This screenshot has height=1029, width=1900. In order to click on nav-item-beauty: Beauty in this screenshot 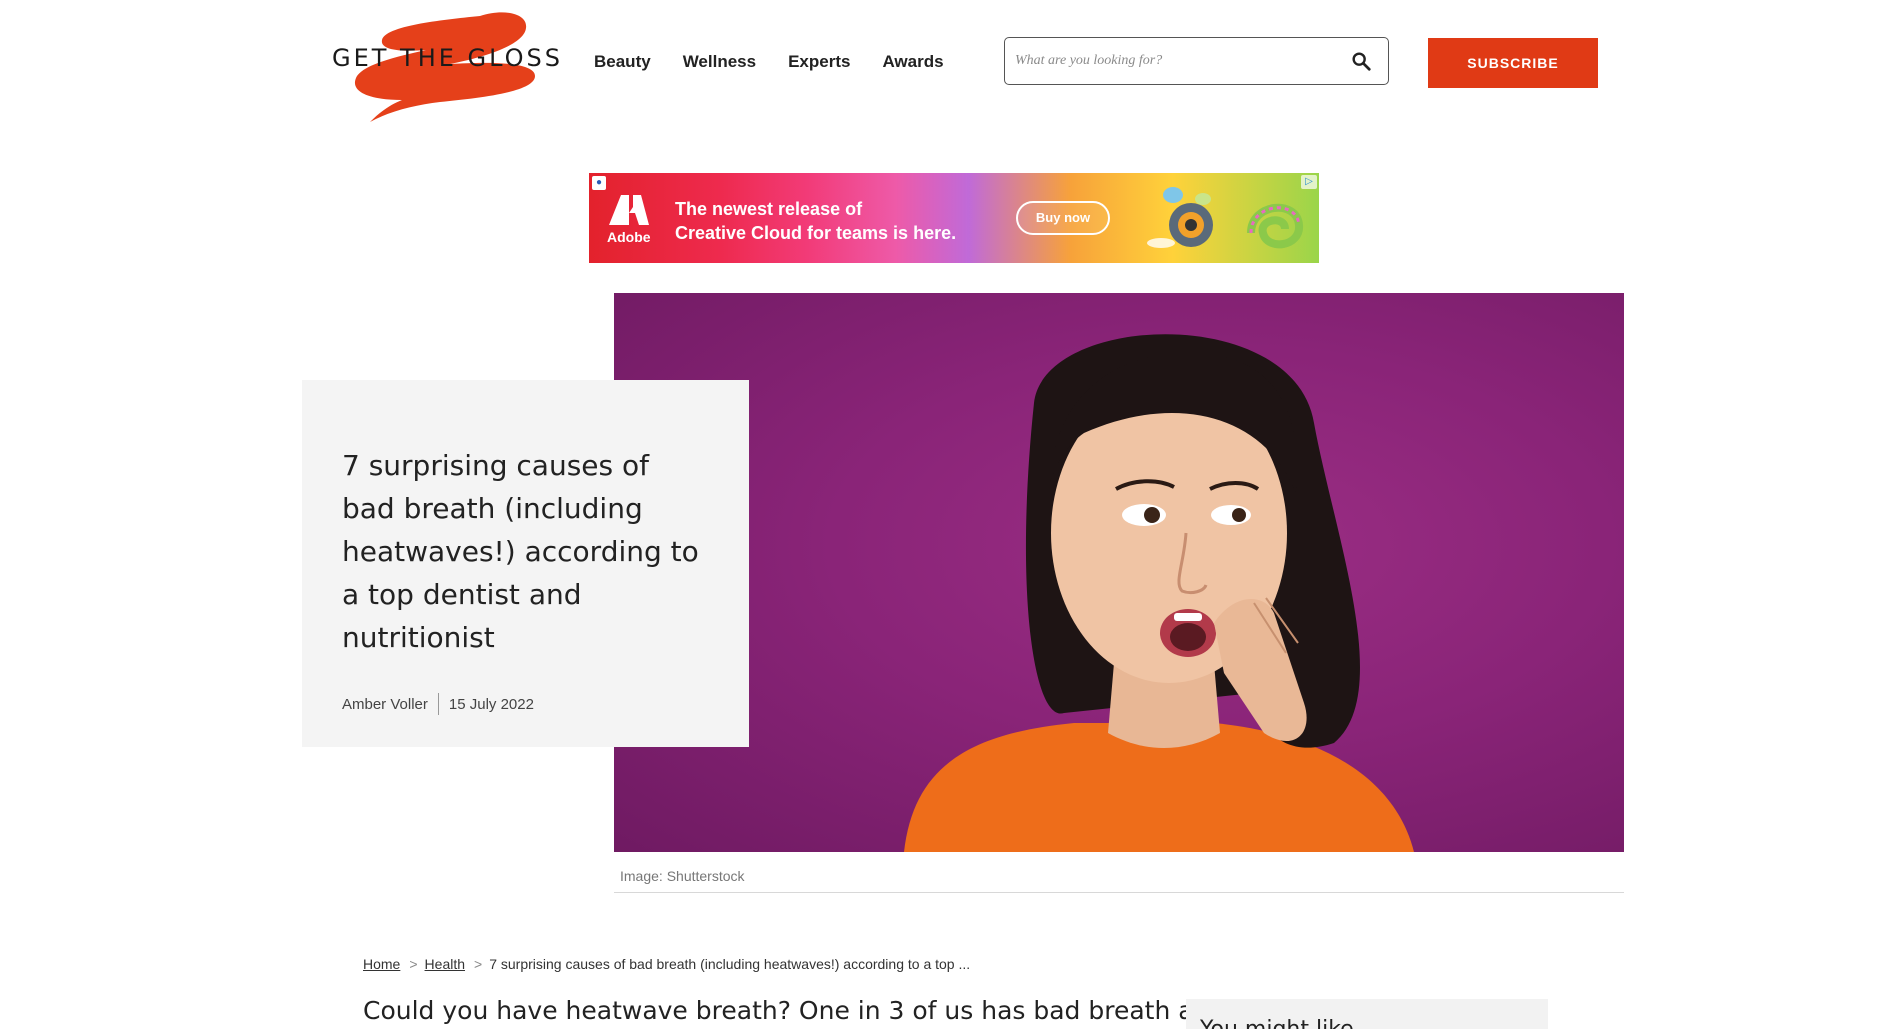, I will do `click(622, 62)`.